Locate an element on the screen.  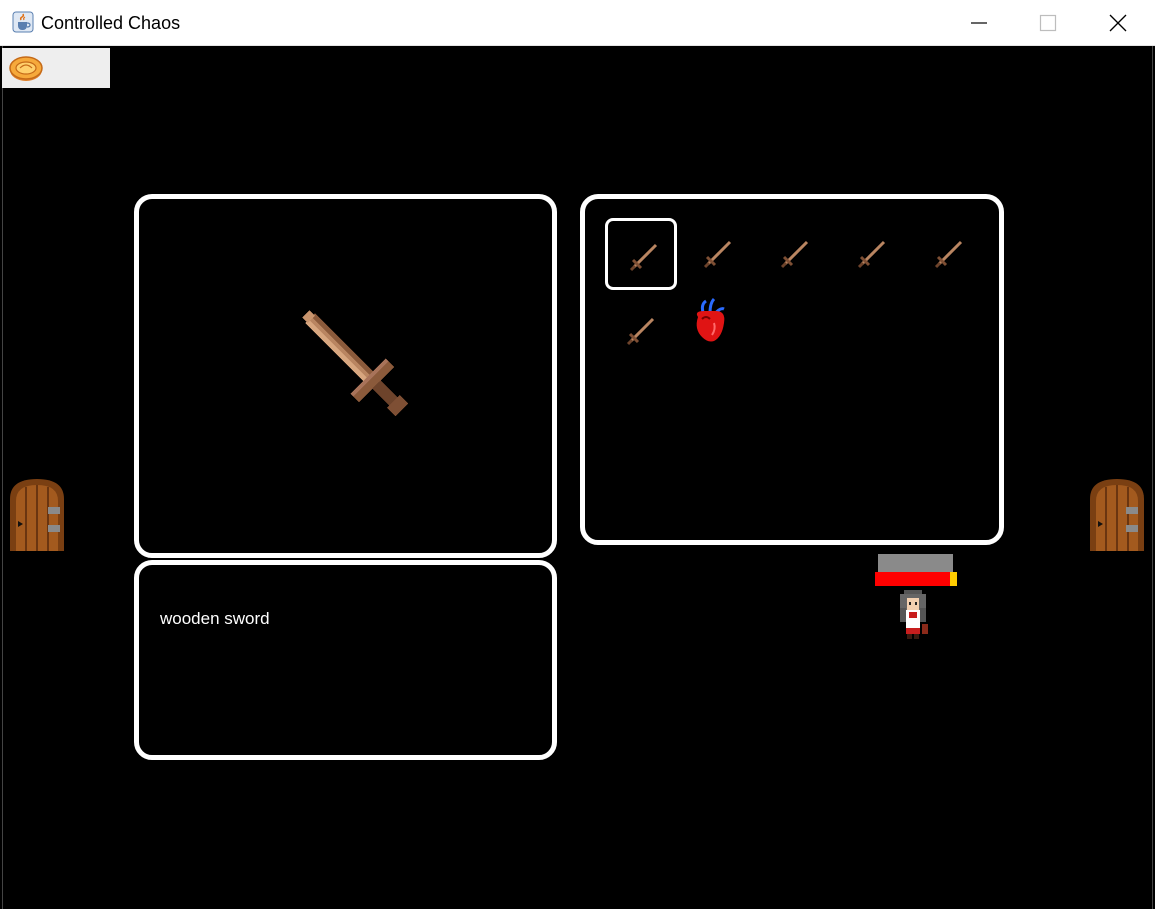
inventory-panel is located at coordinates (792, 369).